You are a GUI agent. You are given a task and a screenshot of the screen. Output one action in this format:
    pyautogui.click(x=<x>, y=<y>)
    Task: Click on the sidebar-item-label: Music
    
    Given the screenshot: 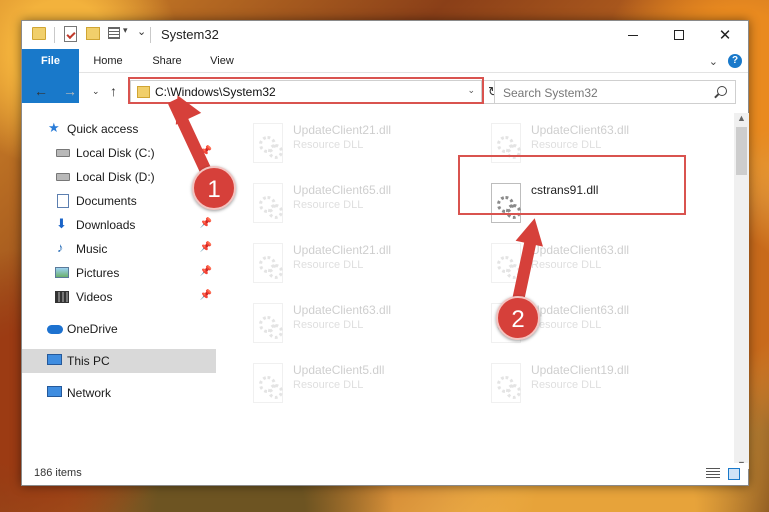 What is the action you would take?
    pyautogui.click(x=92, y=249)
    